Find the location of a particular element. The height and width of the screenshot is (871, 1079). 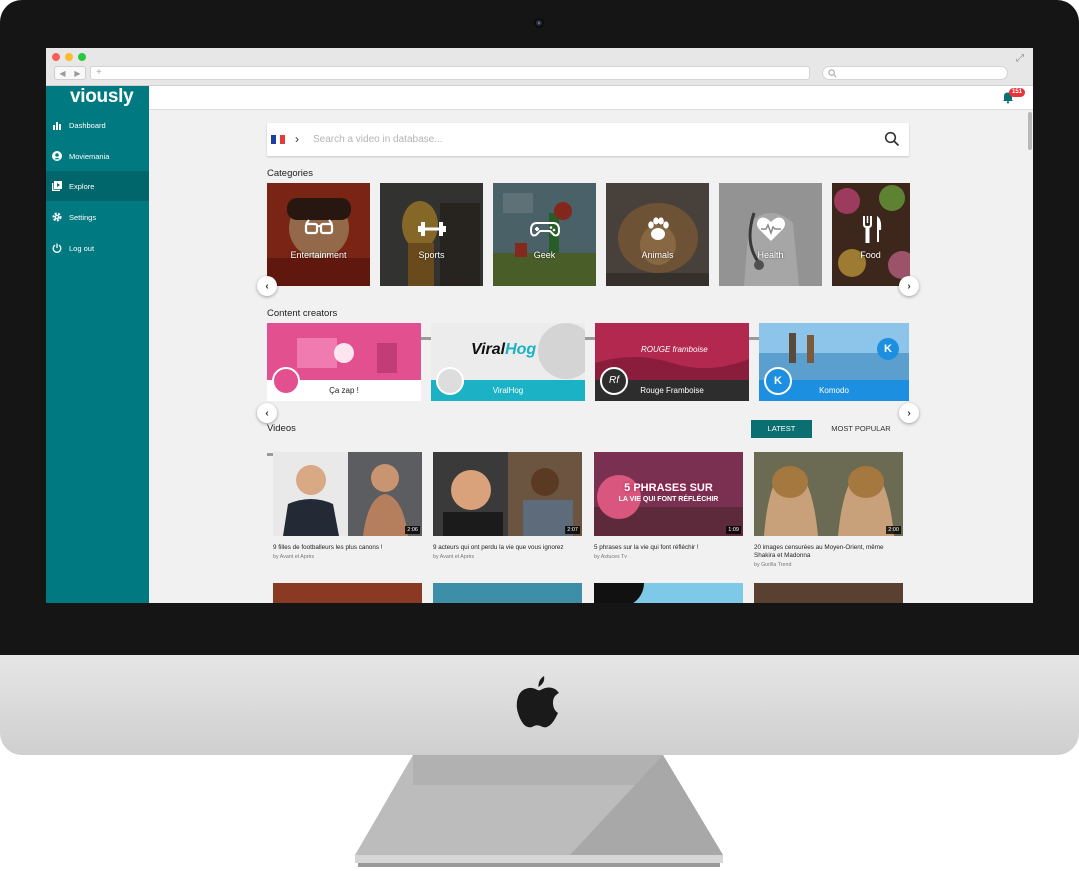

category-geek: Geek is located at coordinates (544, 234).